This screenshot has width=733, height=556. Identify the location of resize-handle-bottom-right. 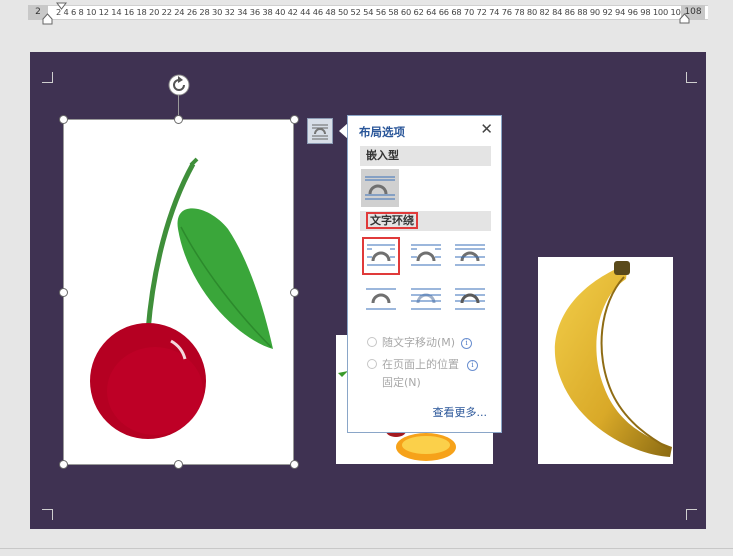
(294, 464).